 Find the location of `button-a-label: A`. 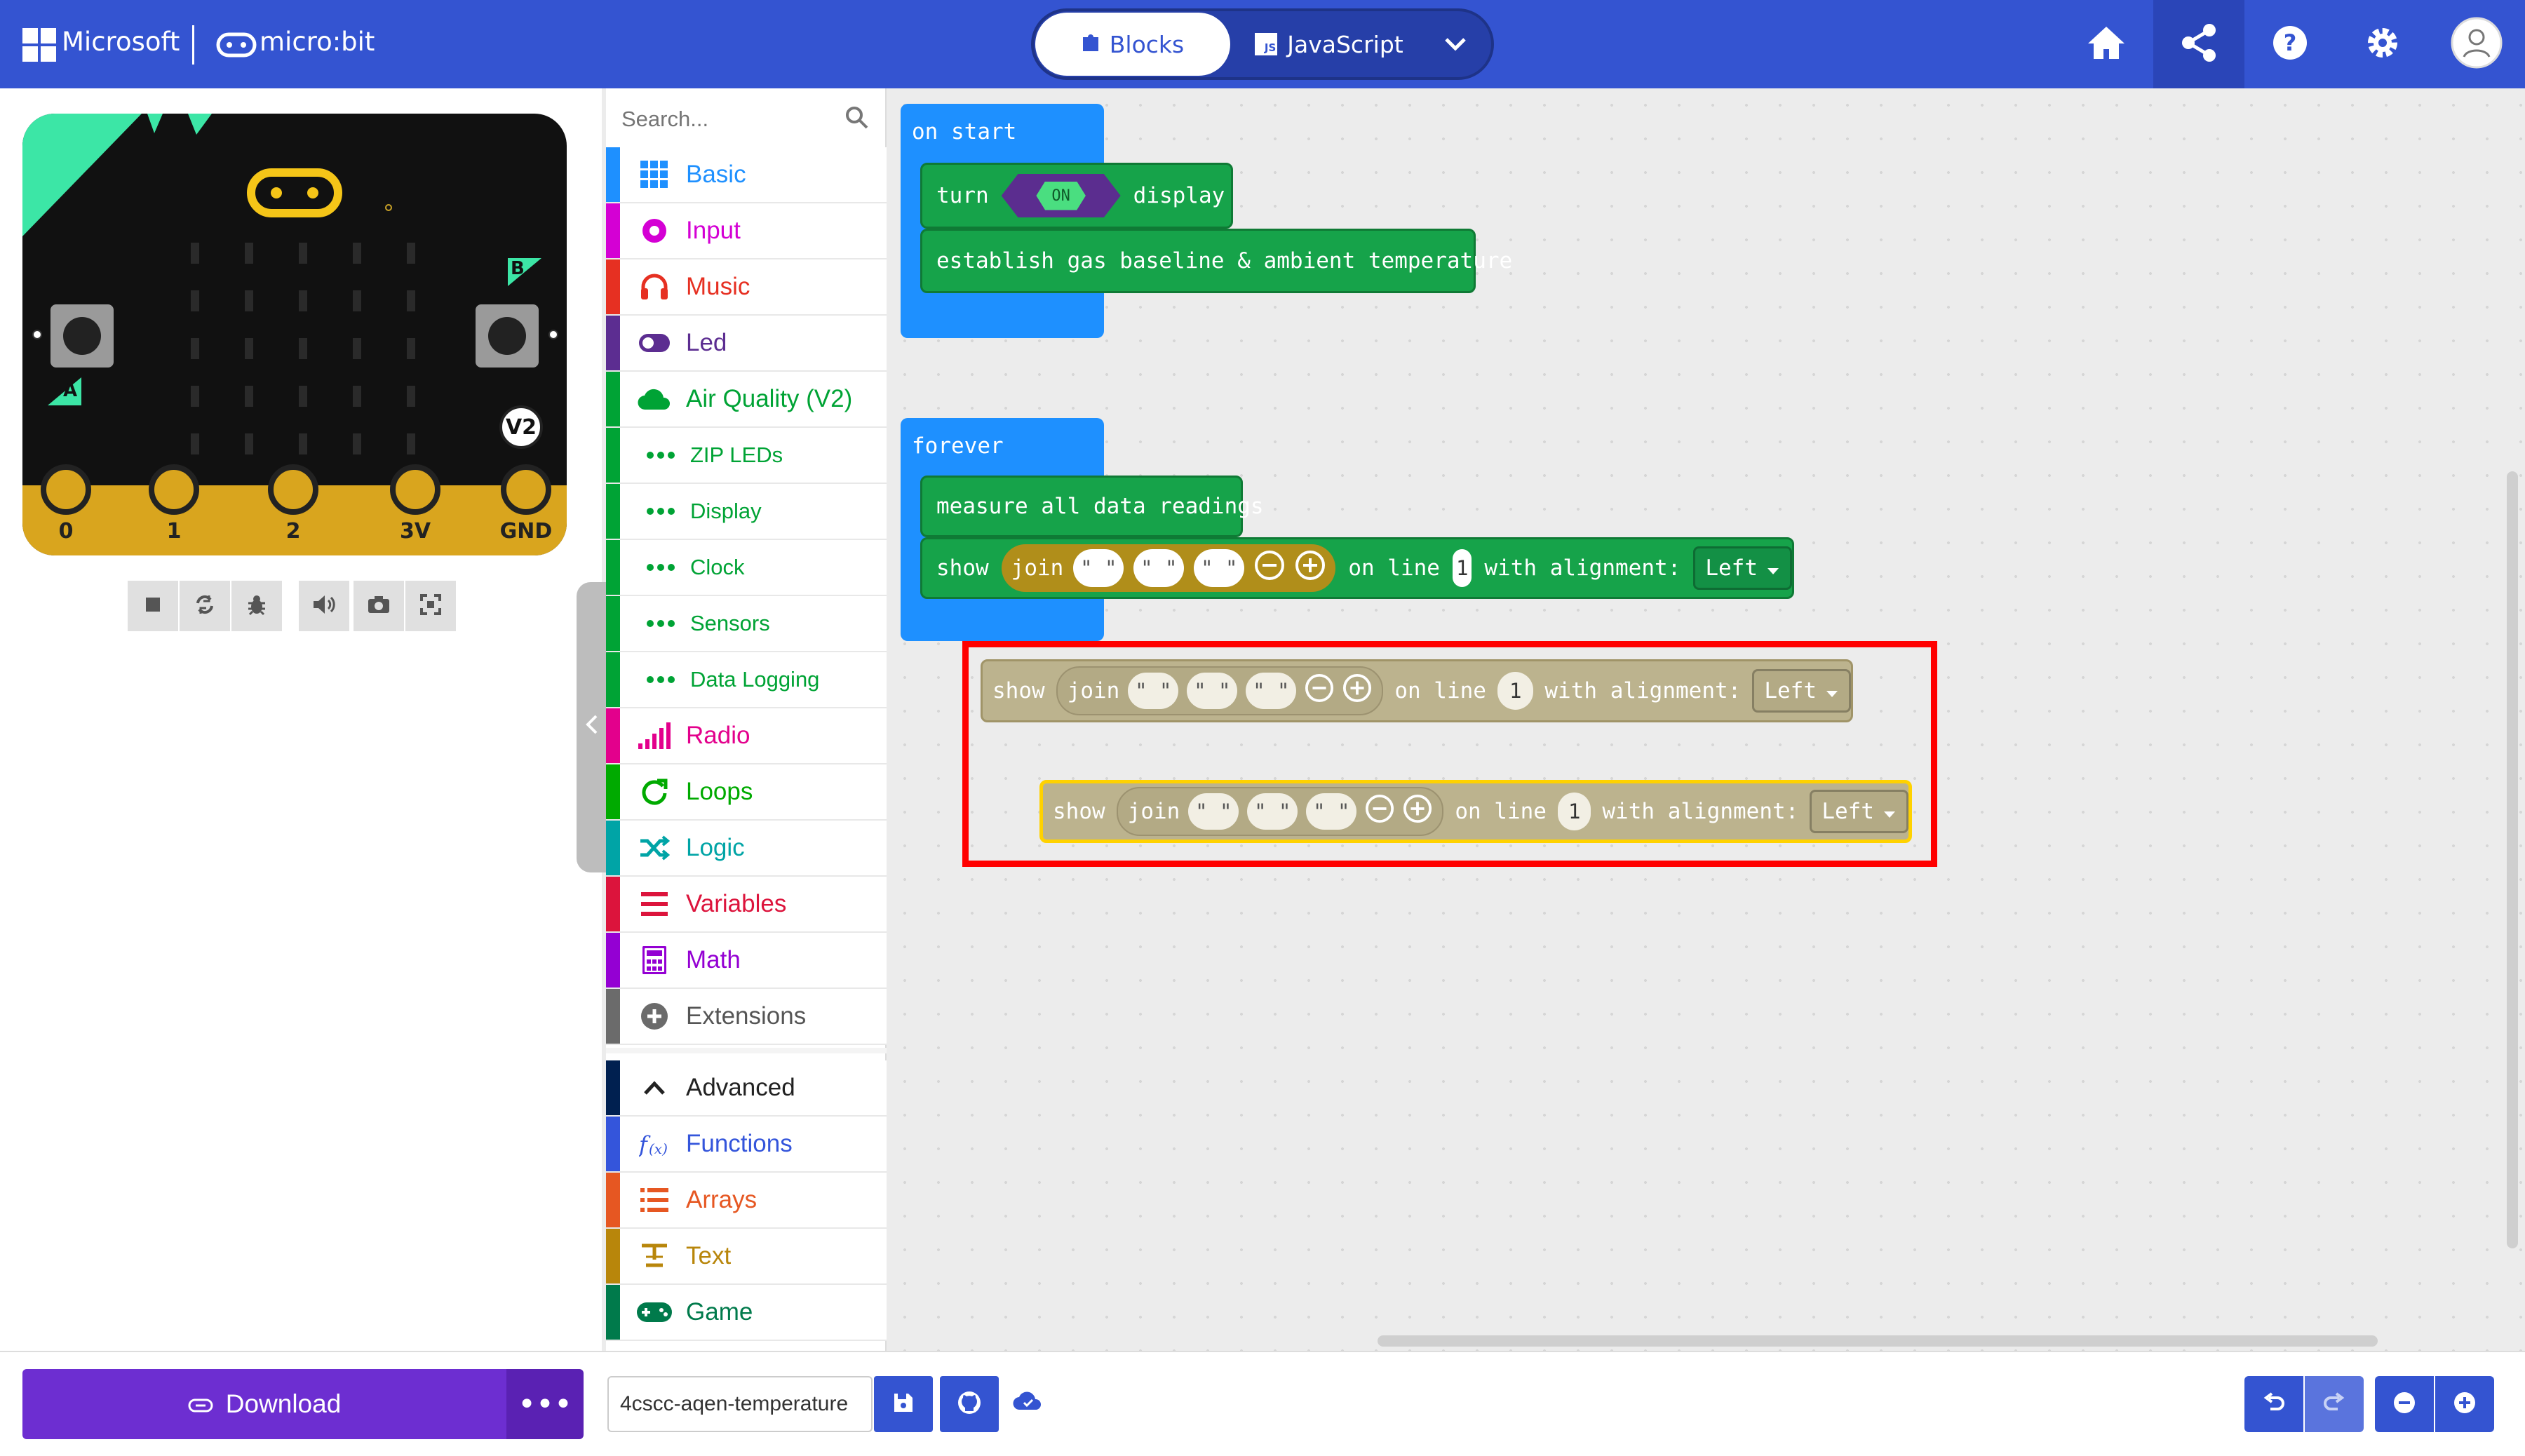

button-a-label: A is located at coordinates (64, 391).